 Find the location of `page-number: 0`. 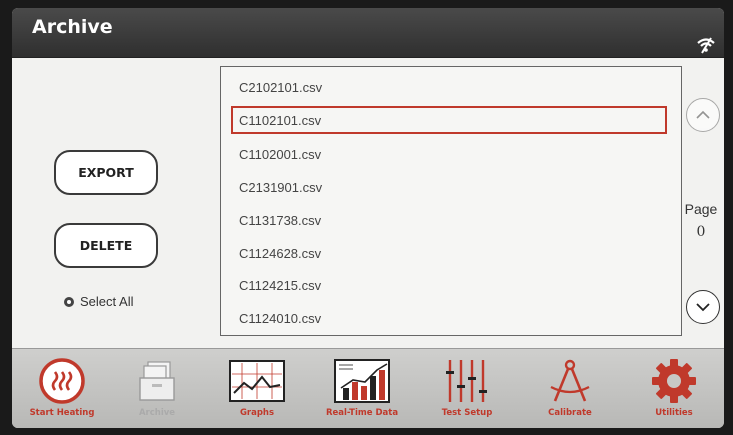

page-number: 0 is located at coordinates (701, 232).